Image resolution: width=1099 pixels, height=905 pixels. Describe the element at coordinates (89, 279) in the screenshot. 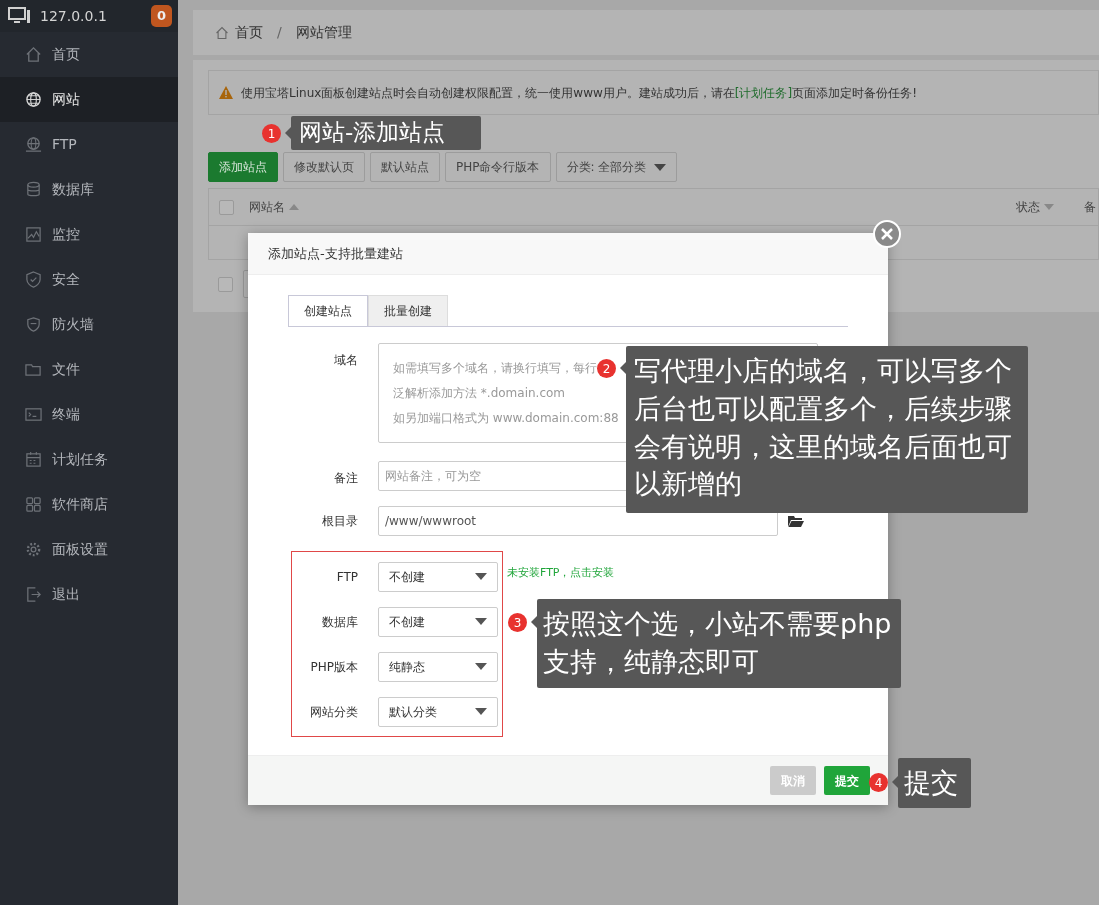

I see `sidebar-item: 安全` at that location.